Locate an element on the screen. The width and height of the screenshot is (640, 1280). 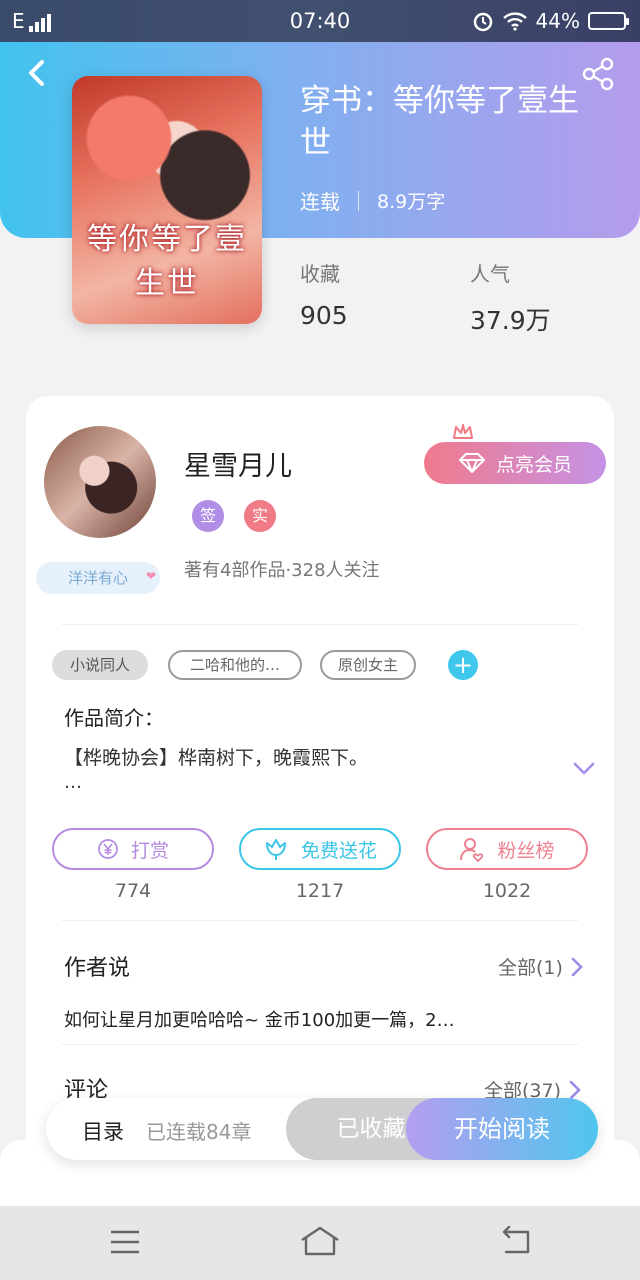
send-flower-button: 免费送花 is located at coordinates (320, 849).